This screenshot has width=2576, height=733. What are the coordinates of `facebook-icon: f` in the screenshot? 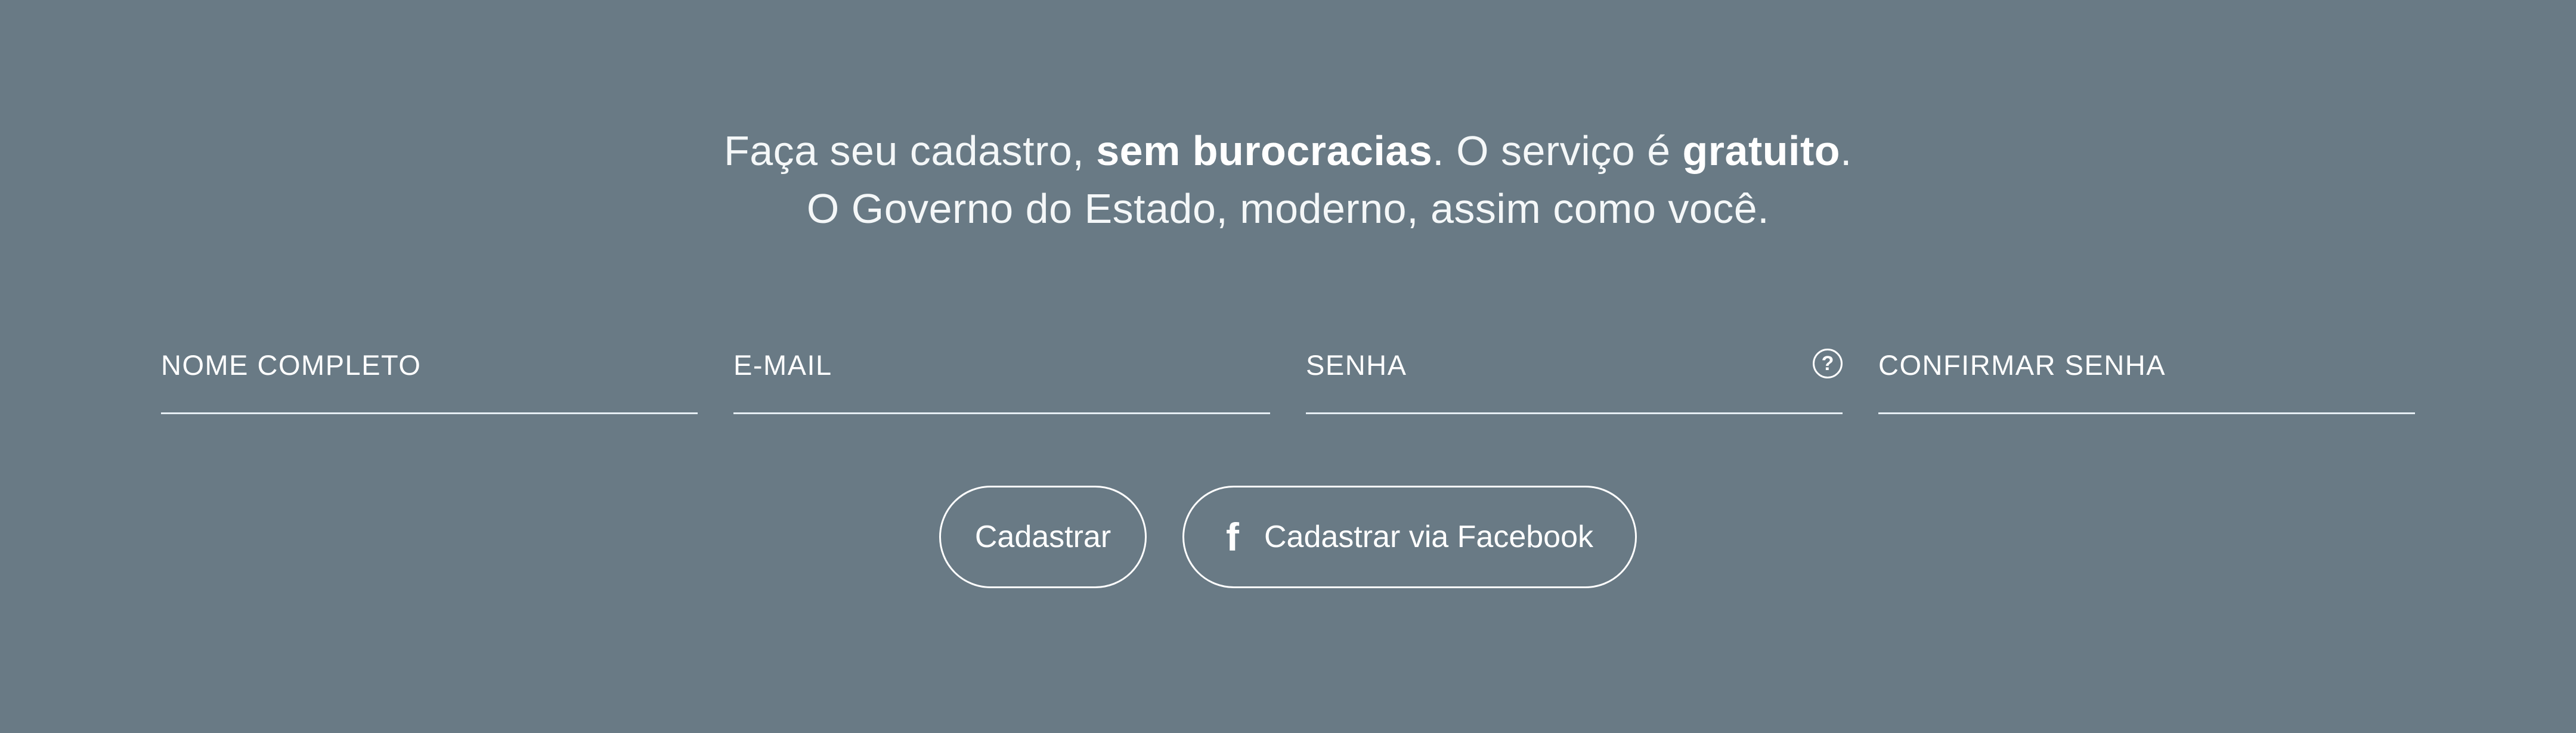 It's located at (1232, 537).